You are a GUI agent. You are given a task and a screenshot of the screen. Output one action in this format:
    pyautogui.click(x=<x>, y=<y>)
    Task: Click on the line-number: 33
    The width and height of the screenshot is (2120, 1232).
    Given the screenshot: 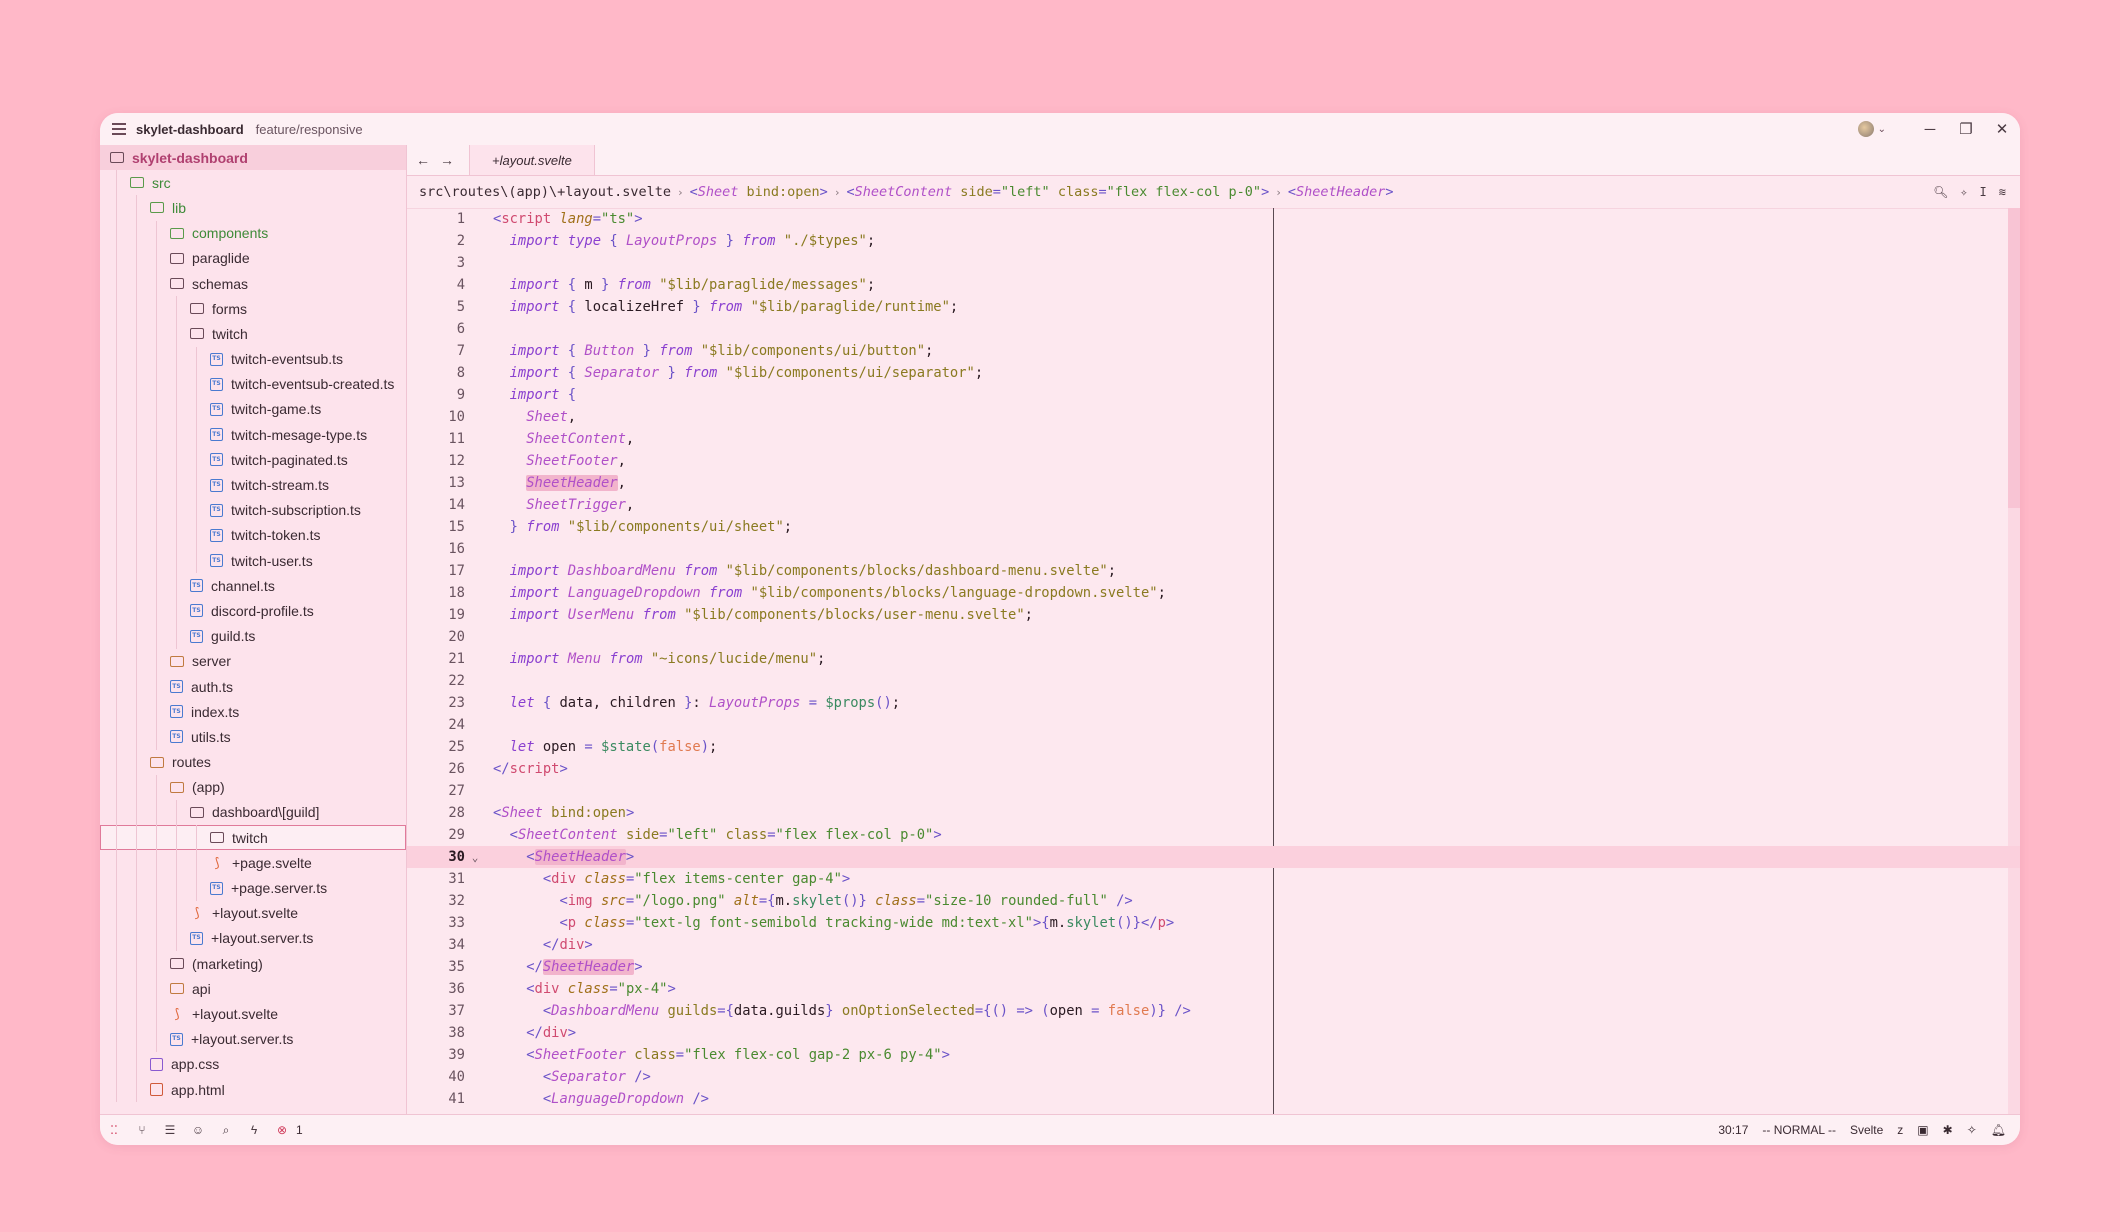 What is the action you would take?
    pyautogui.click(x=436, y=923)
    